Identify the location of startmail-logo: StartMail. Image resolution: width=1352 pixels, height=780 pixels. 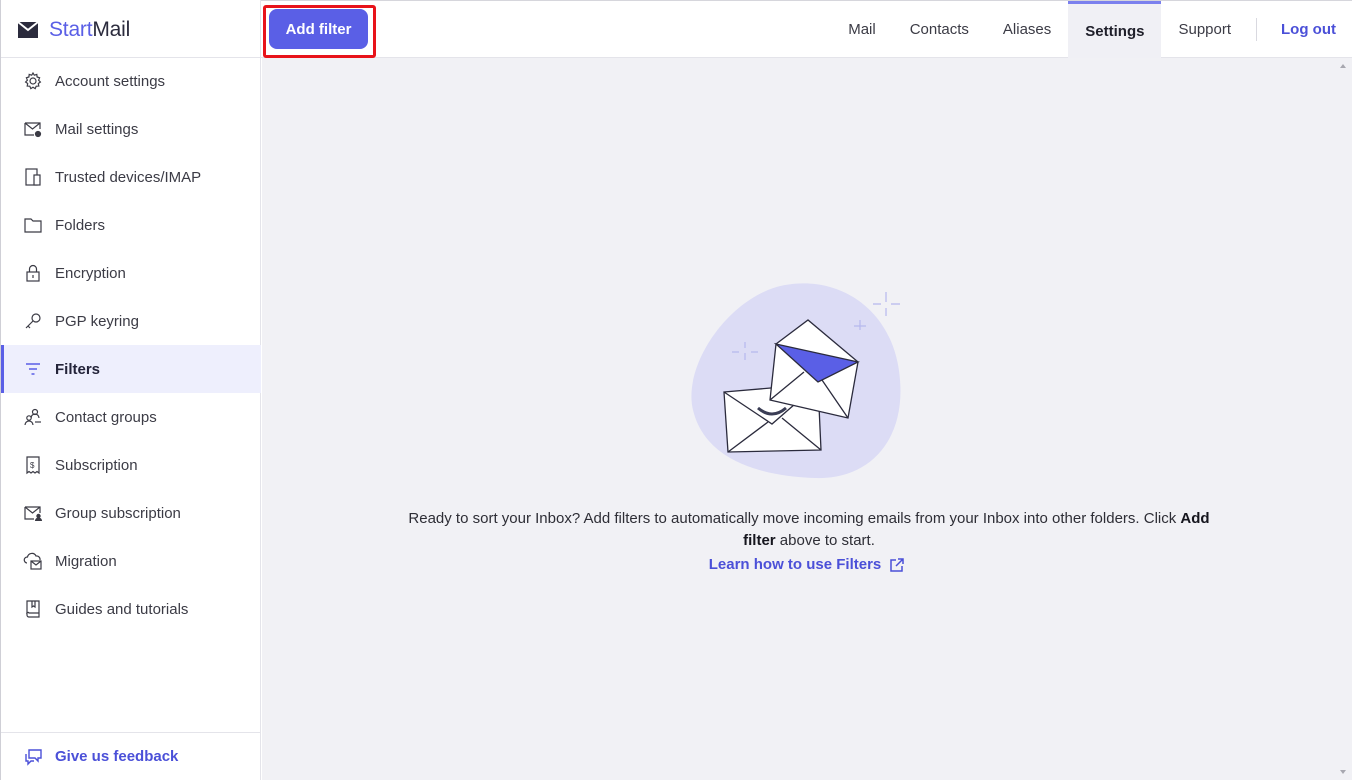
(73, 30).